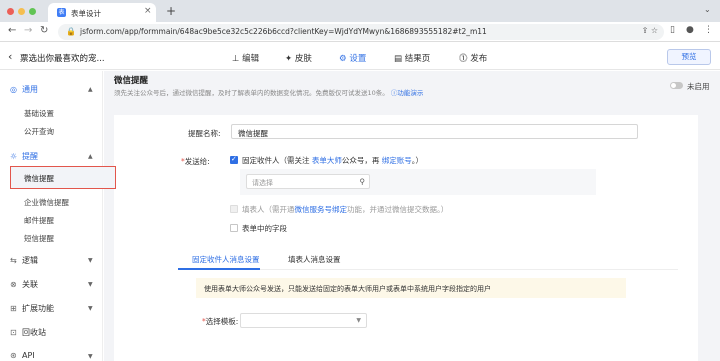 The height and width of the screenshot is (361, 720). I want to click on forward-arrow-icon: →, so click(28, 30).